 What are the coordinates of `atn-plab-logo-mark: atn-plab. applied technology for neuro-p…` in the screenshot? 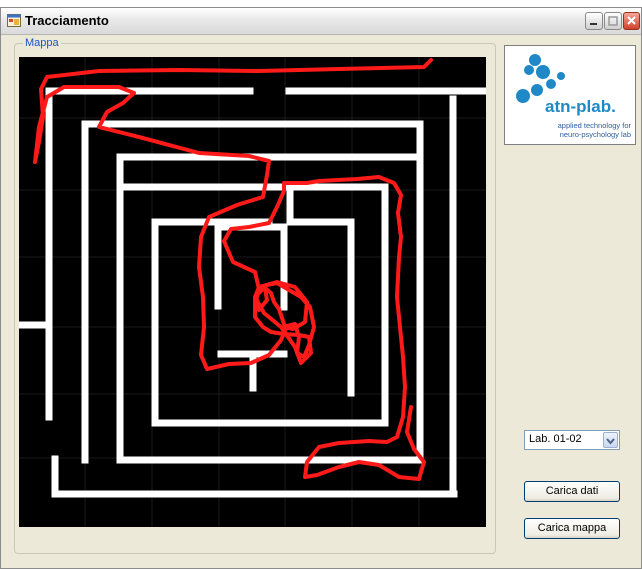 It's located at (574, 96).